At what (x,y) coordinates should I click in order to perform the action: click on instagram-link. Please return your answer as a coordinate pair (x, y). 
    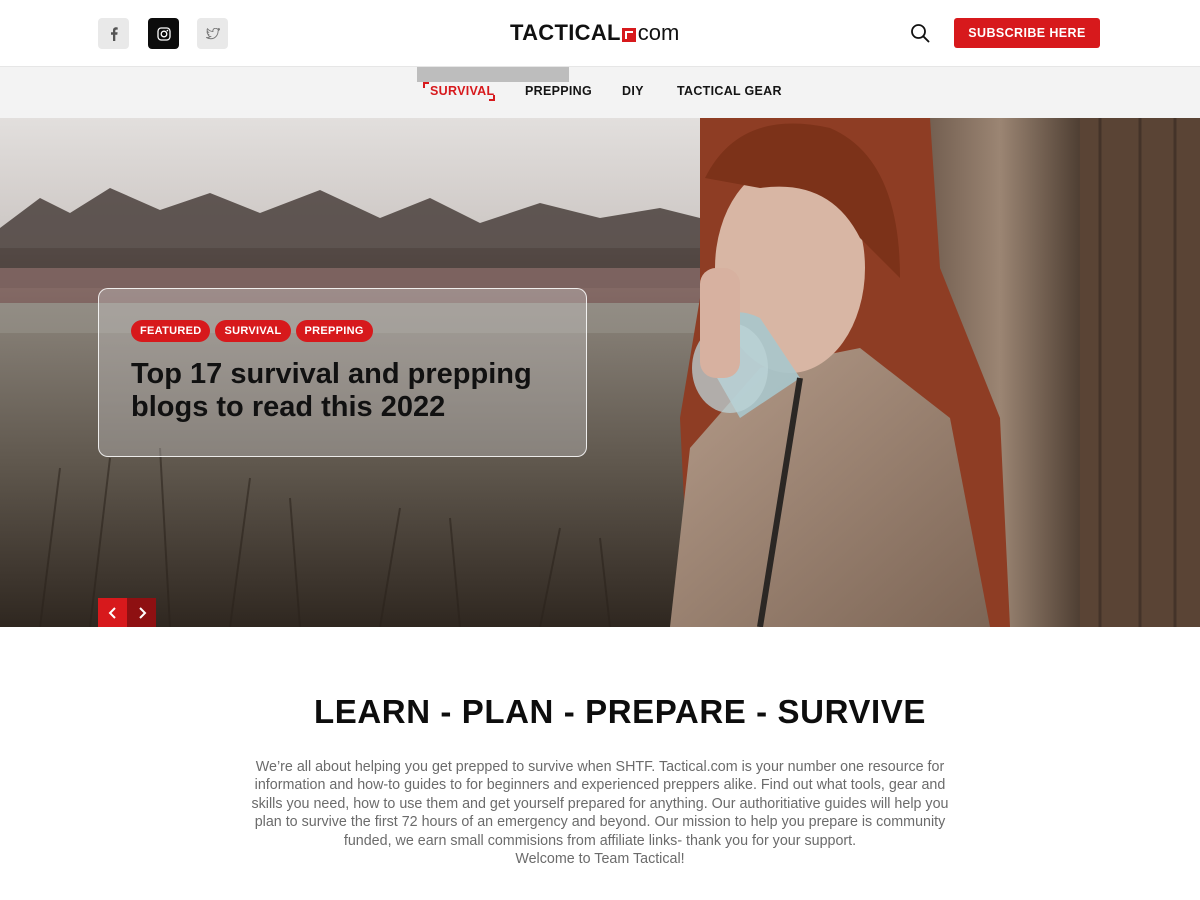
    Looking at the image, I should click on (163, 33).